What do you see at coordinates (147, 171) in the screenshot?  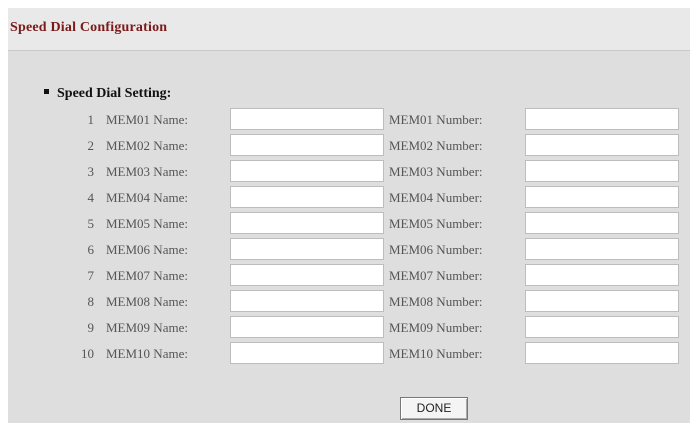 I see `name-label: MEM03 Name:` at bounding box center [147, 171].